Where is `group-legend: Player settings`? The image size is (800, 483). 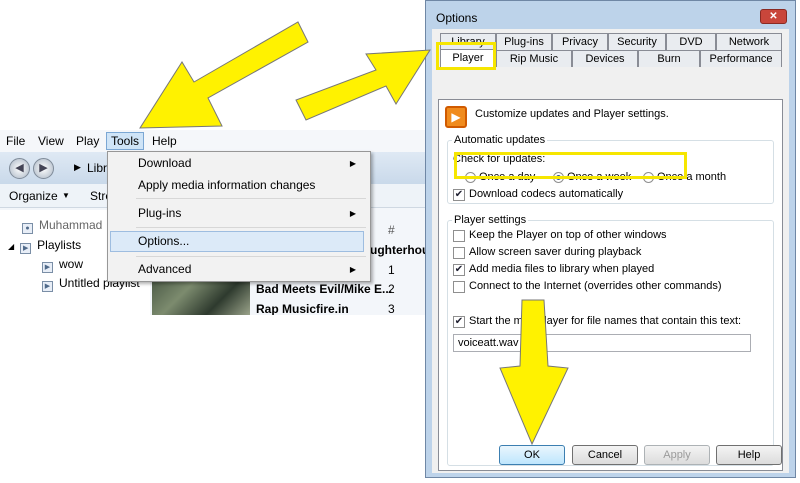
group-legend: Player settings is located at coordinates (490, 220).